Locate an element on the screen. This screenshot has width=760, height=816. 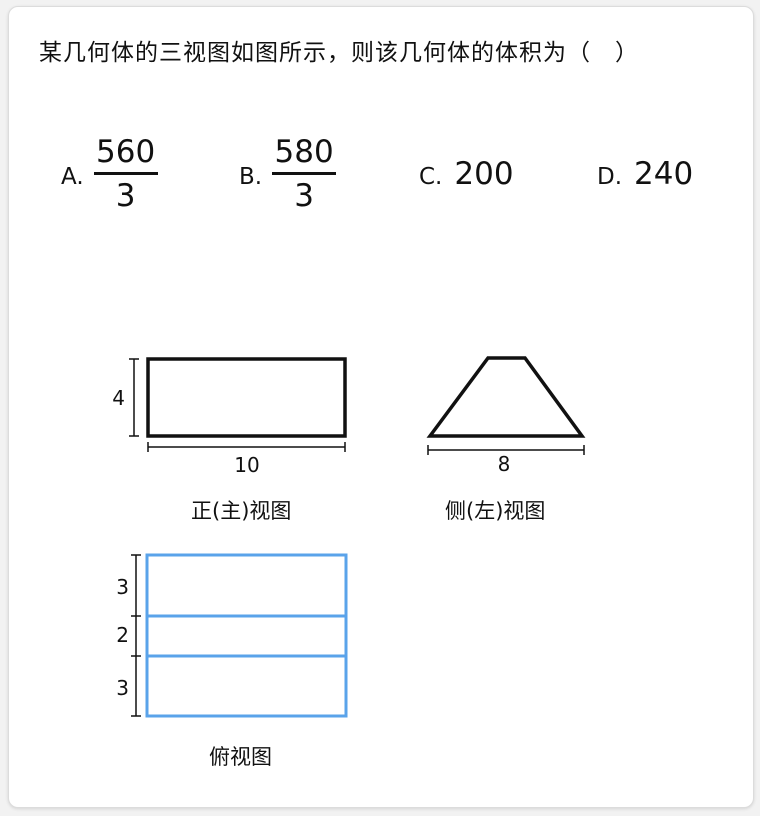
front-height-label: 4 is located at coordinates (118, 398).